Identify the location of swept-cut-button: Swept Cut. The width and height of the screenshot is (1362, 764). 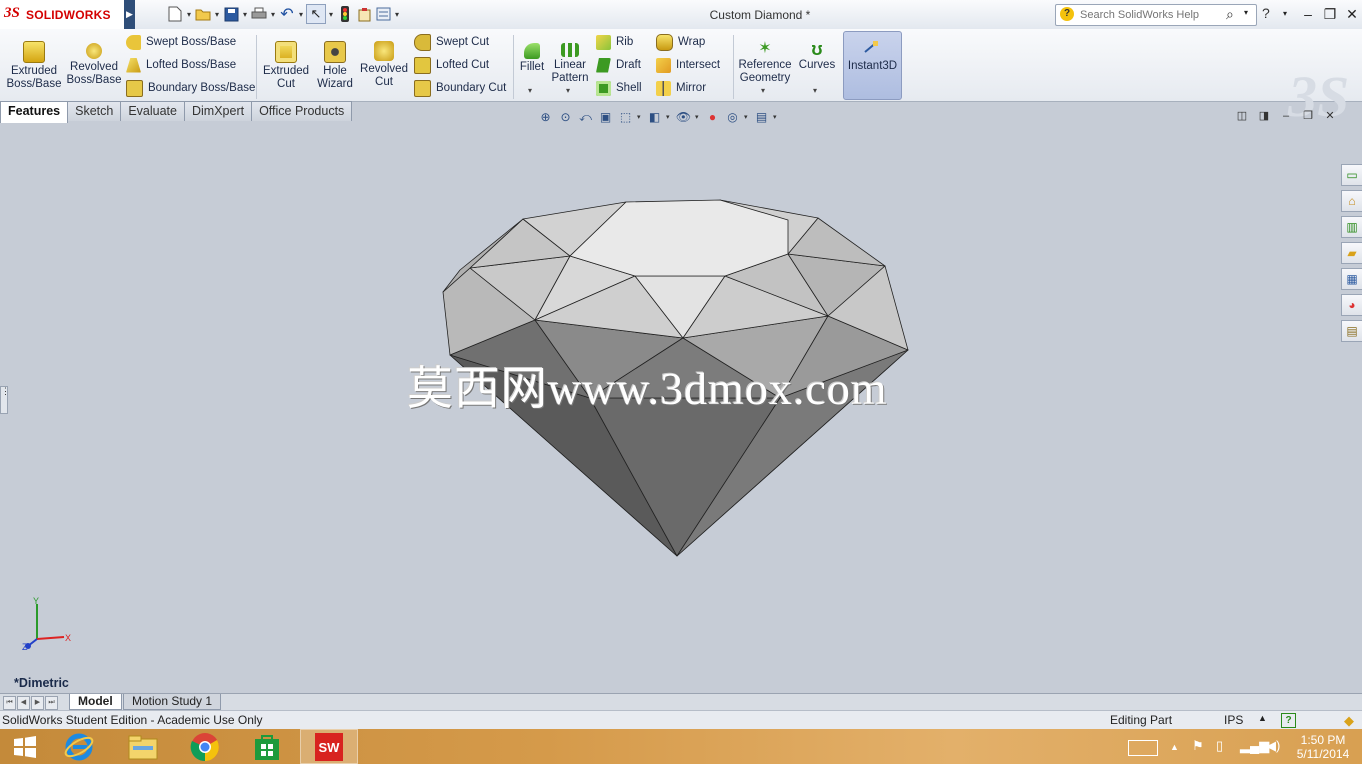
(460, 42).